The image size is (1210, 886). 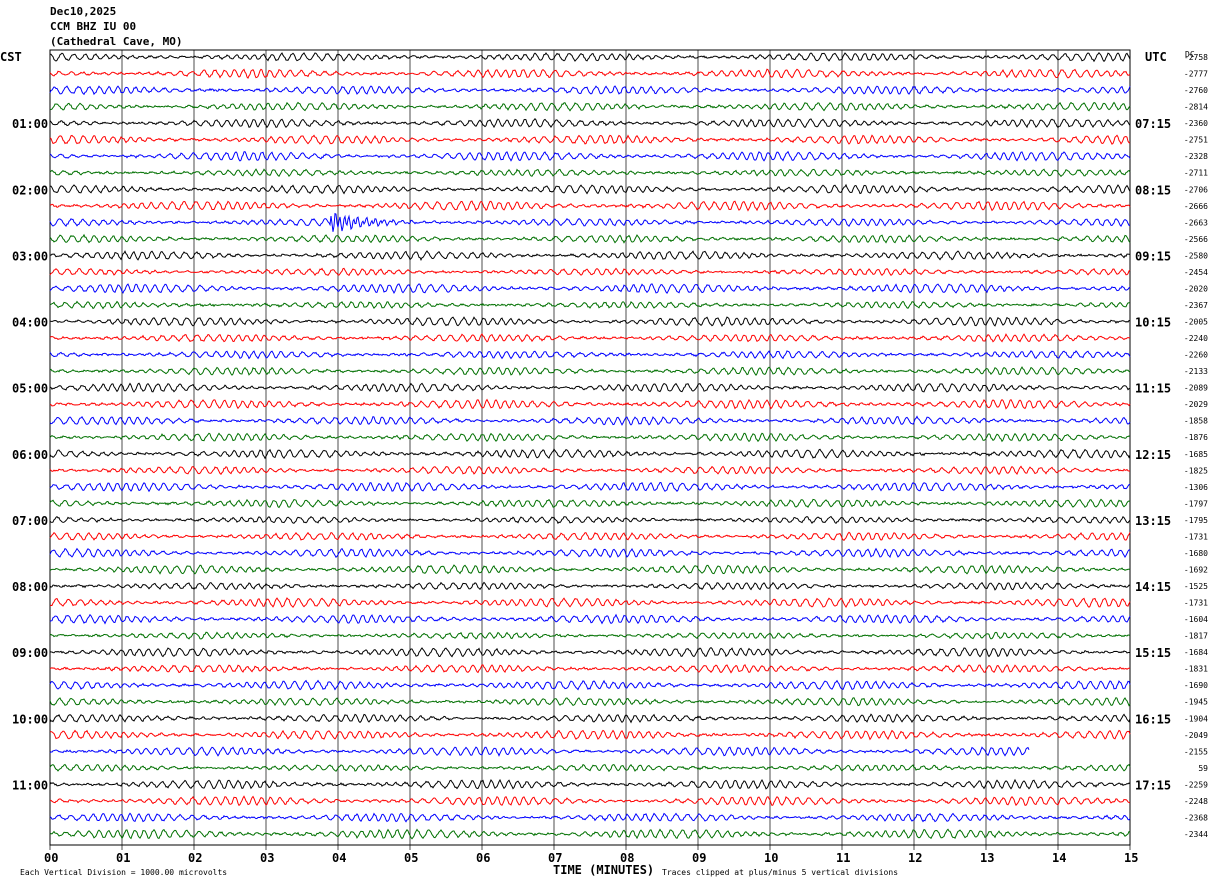 I want to click on x-axis-title: TIME (MINUTES), so click(x=603, y=870).